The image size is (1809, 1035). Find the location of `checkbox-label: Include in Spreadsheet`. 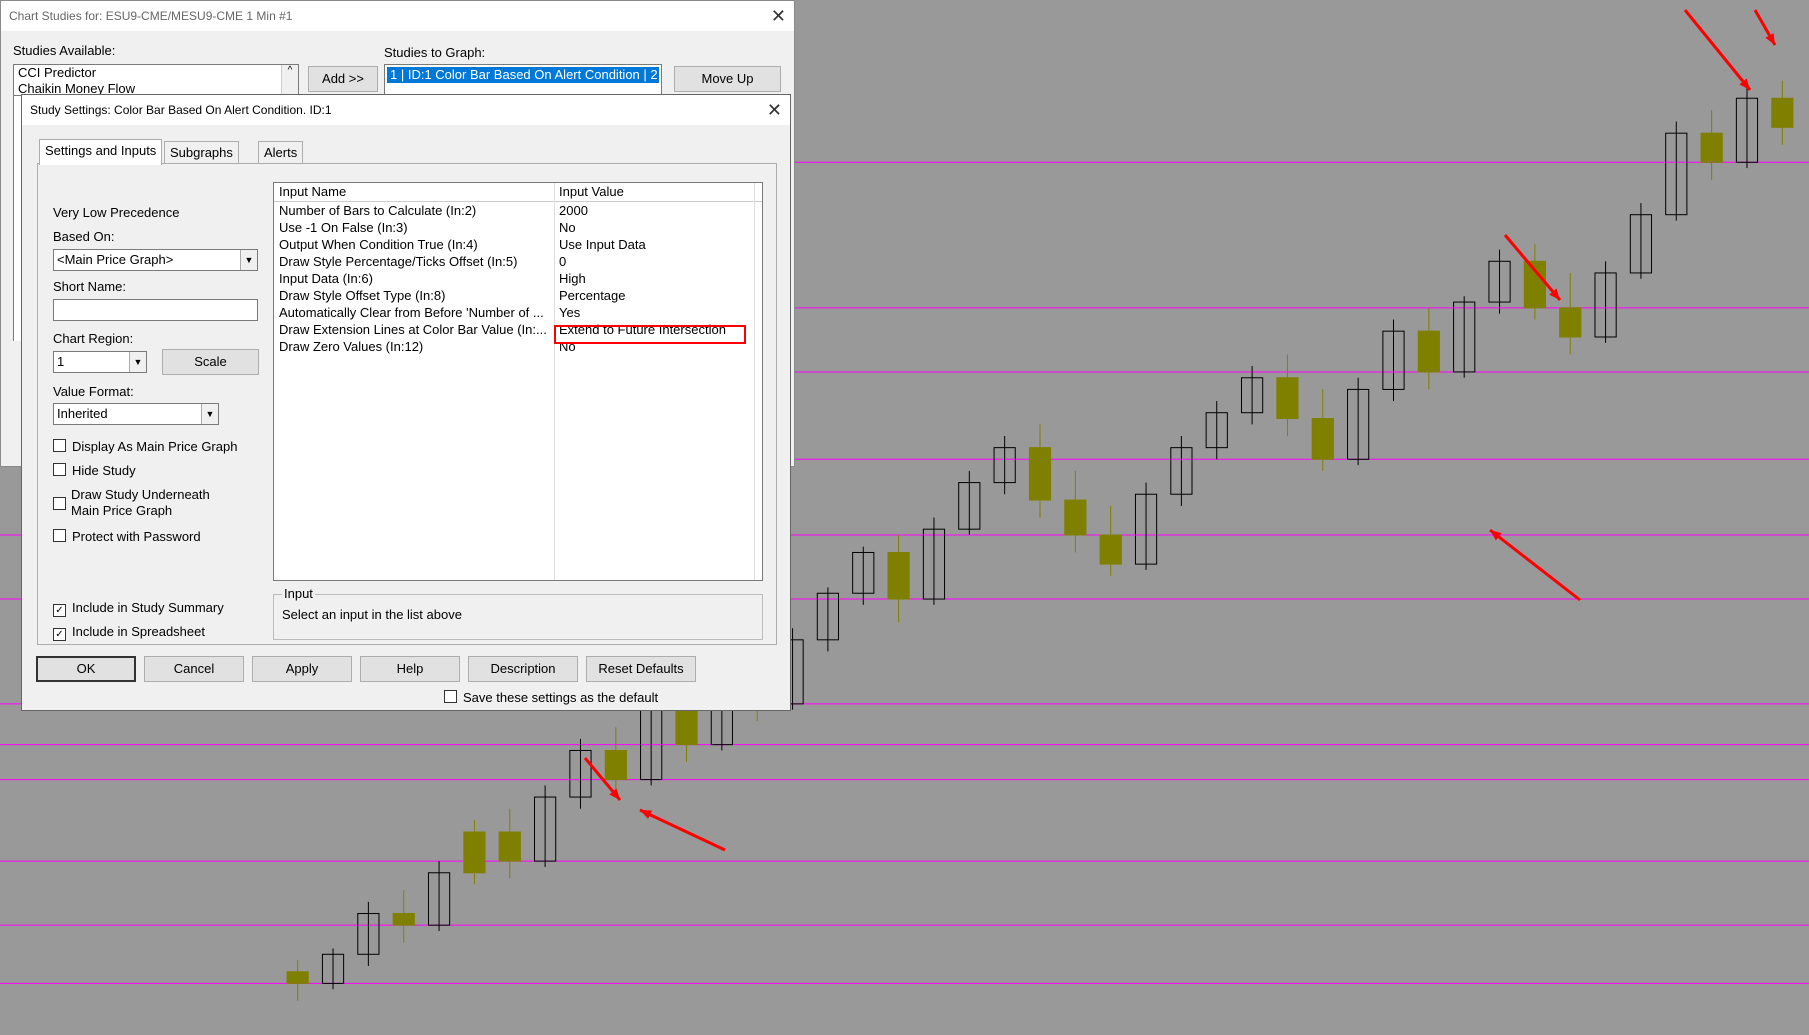

checkbox-label: Include in Spreadsheet is located at coordinates (138, 631).